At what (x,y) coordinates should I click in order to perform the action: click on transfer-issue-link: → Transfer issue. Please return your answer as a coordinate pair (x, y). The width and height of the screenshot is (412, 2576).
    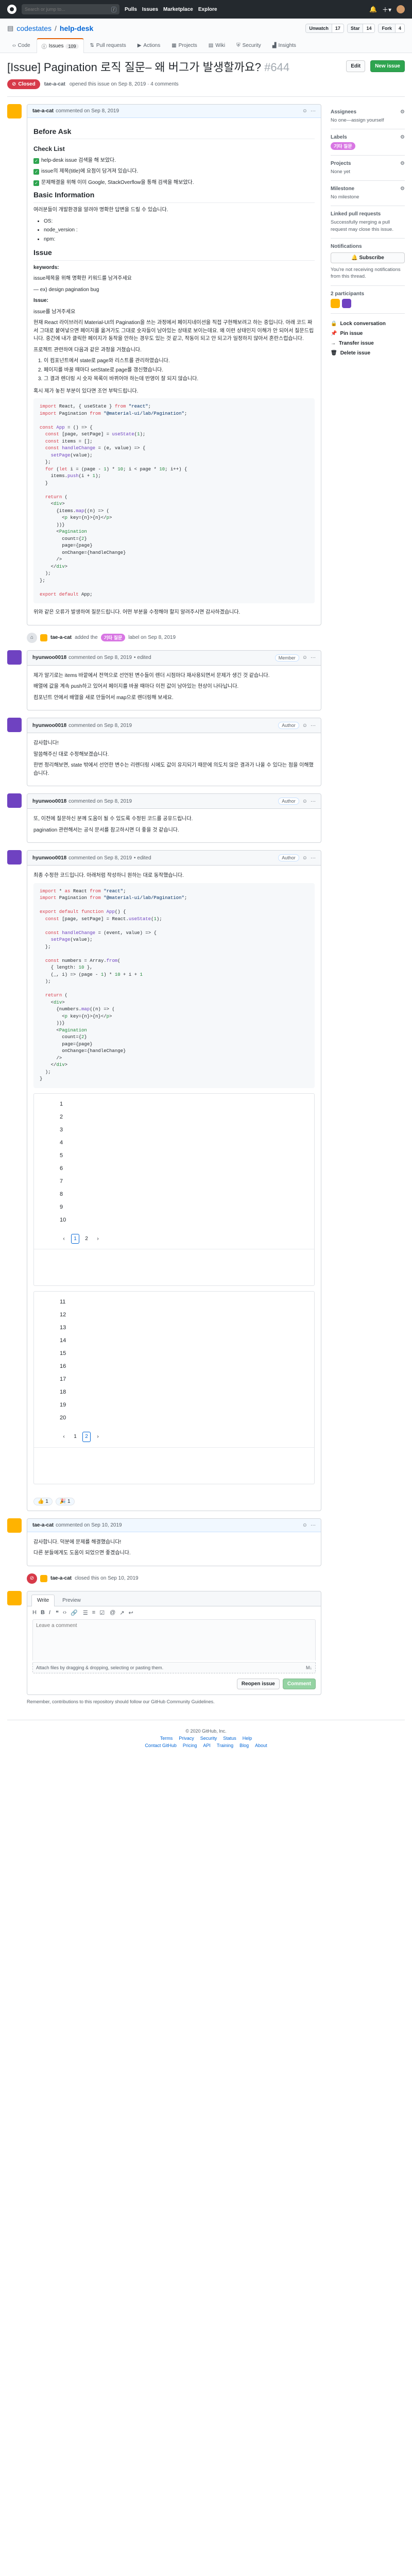
    Looking at the image, I should click on (368, 343).